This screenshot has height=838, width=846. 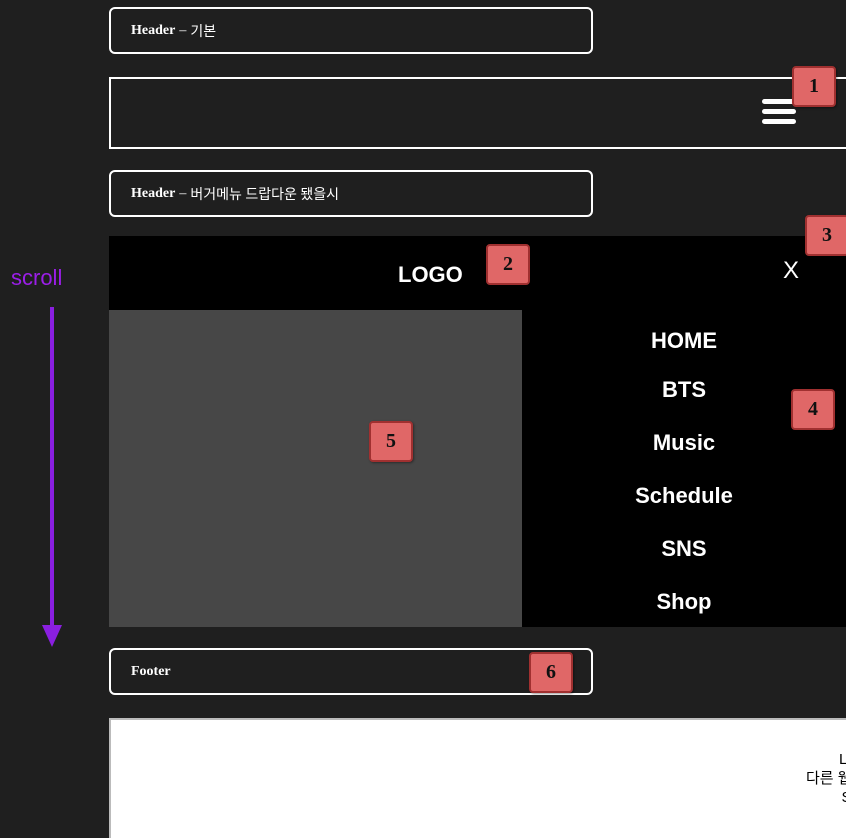 What do you see at coordinates (265, 195) in the screenshot?
I see `label-description: 버거메뉴 드랍다운 됐을시` at bounding box center [265, 195].